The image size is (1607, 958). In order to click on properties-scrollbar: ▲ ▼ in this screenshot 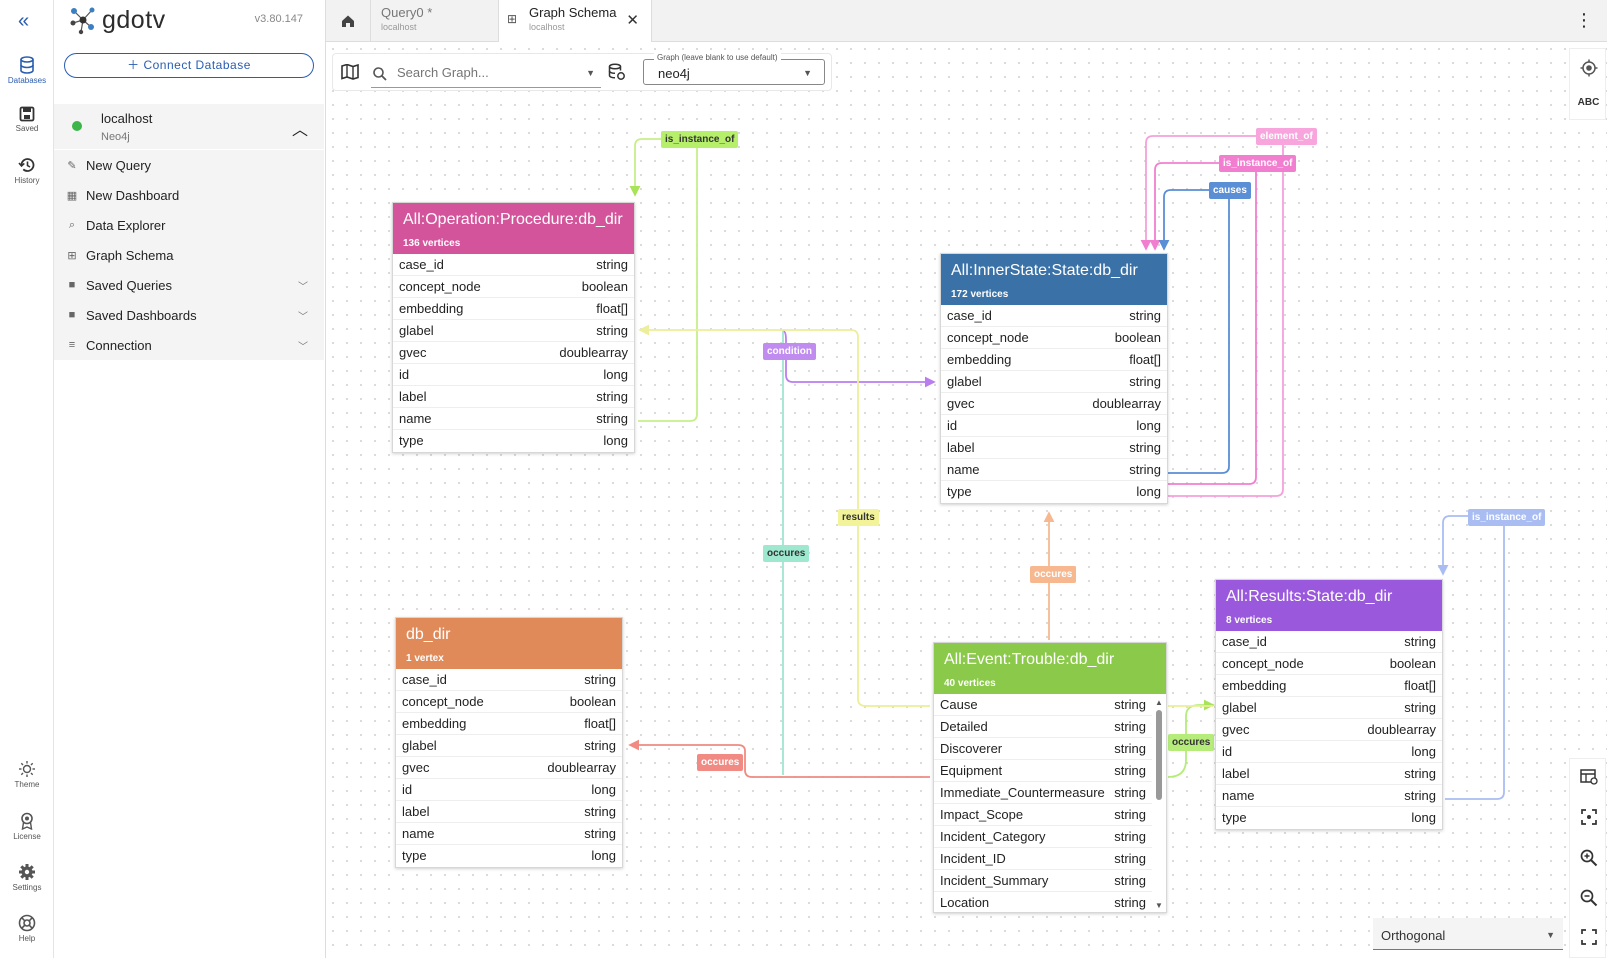, I will do `click(1159, 804)`.